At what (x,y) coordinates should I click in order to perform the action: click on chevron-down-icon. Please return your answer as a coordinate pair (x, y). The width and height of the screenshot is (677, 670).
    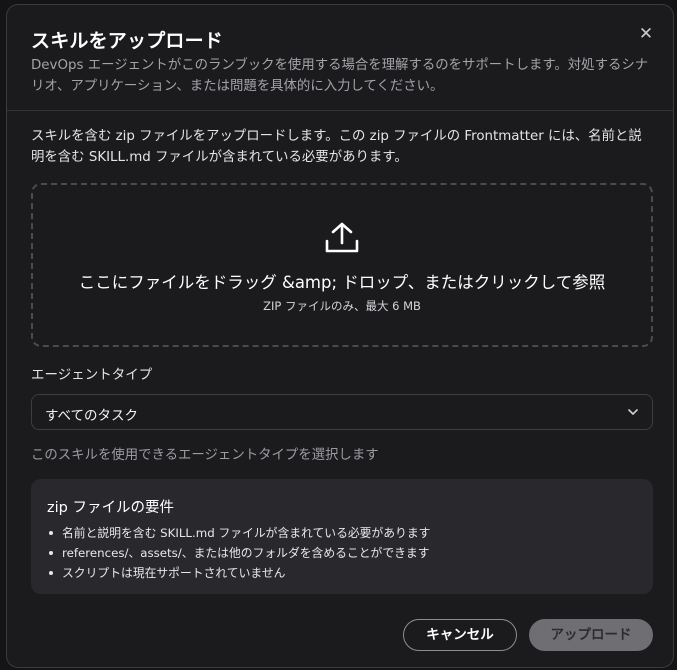
    Looking at the image, I should click on (633, 412).